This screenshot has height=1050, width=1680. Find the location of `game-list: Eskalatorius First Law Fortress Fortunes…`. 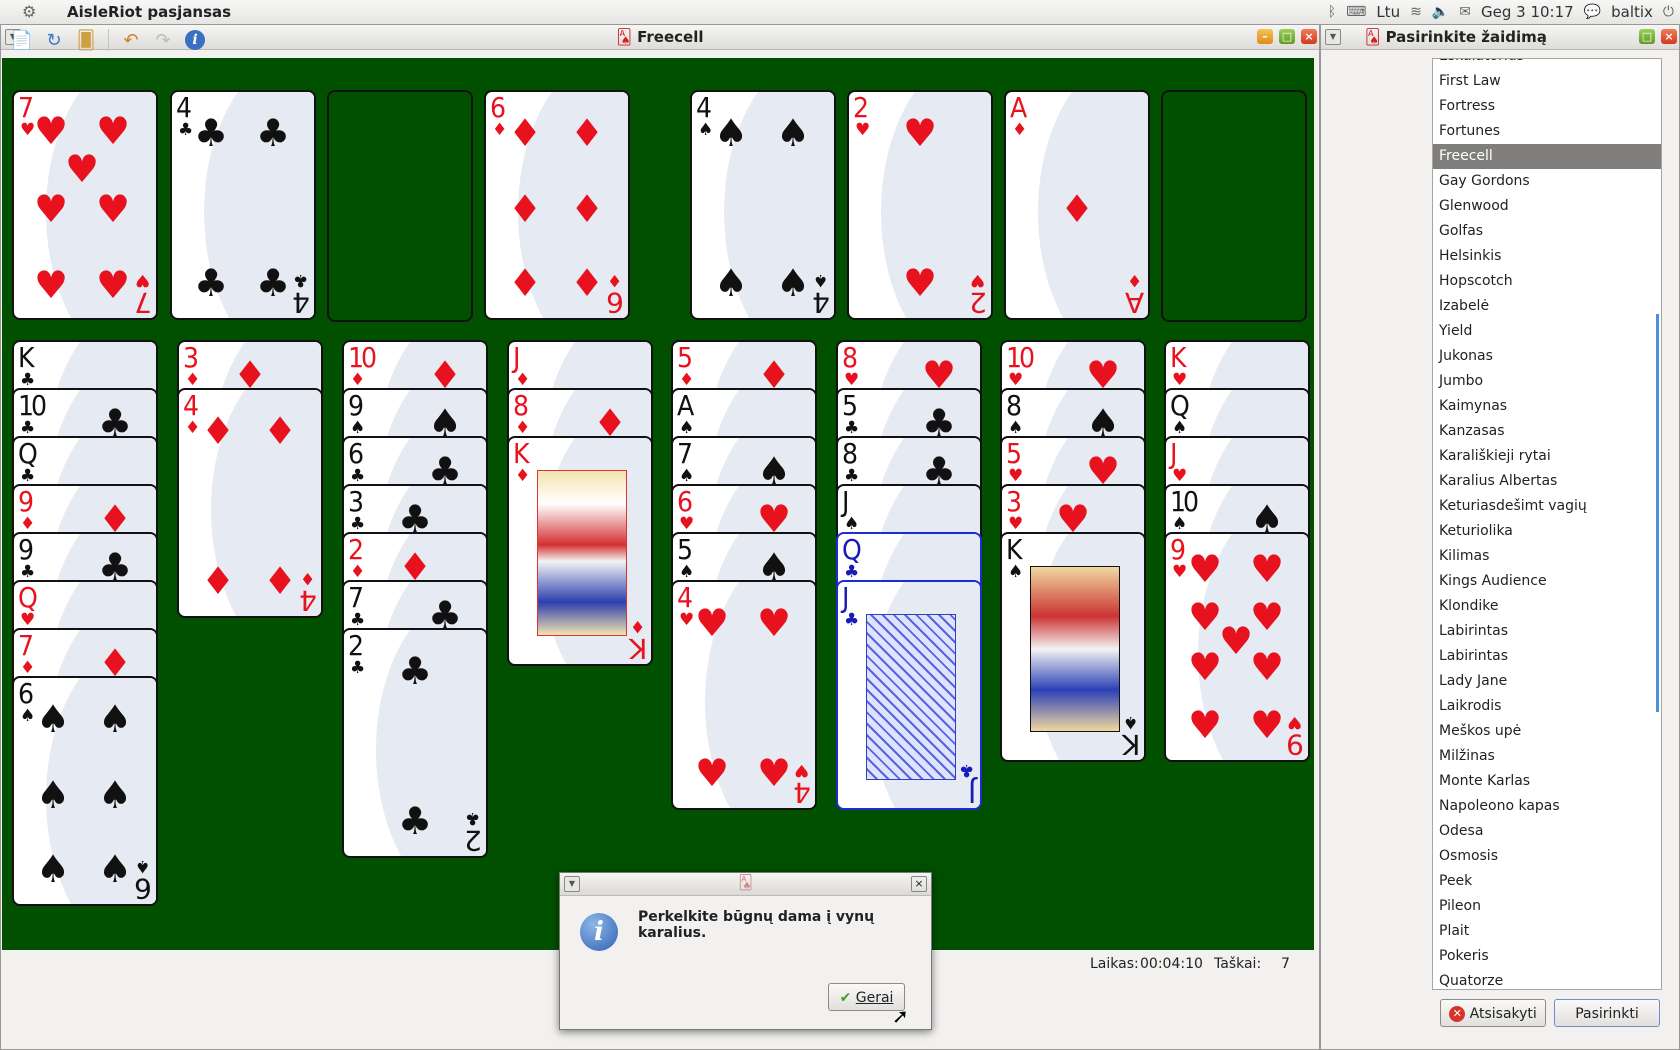

game-list: Eskalatorius First Law Fortress Fortunes… is located at coordinates (1547, 524).